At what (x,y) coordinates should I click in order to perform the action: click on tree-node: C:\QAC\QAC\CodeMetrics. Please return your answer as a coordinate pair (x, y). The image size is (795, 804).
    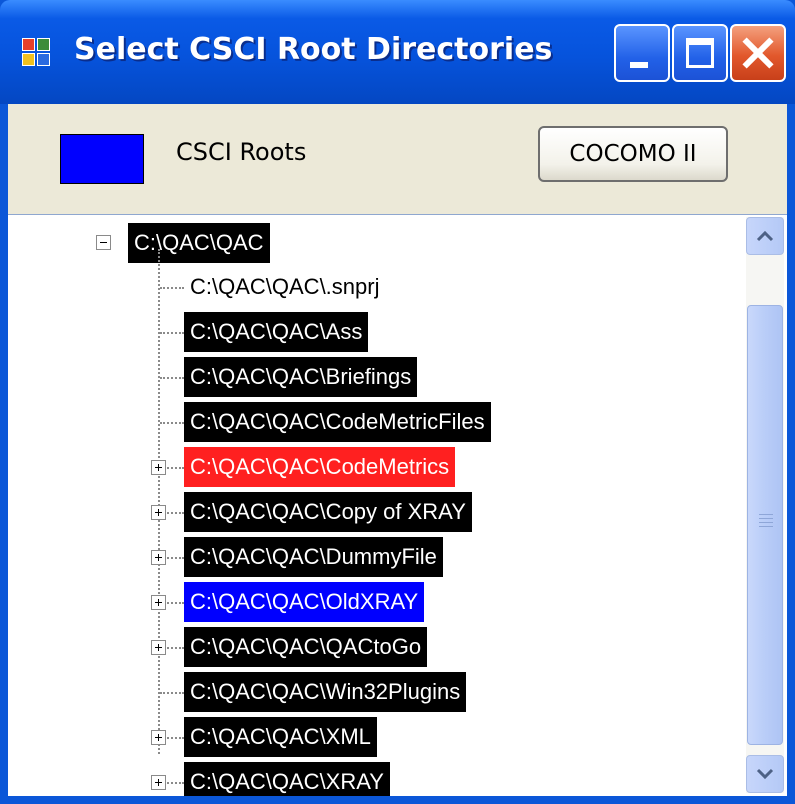
    Looking at the image, I should click on (320, 467).